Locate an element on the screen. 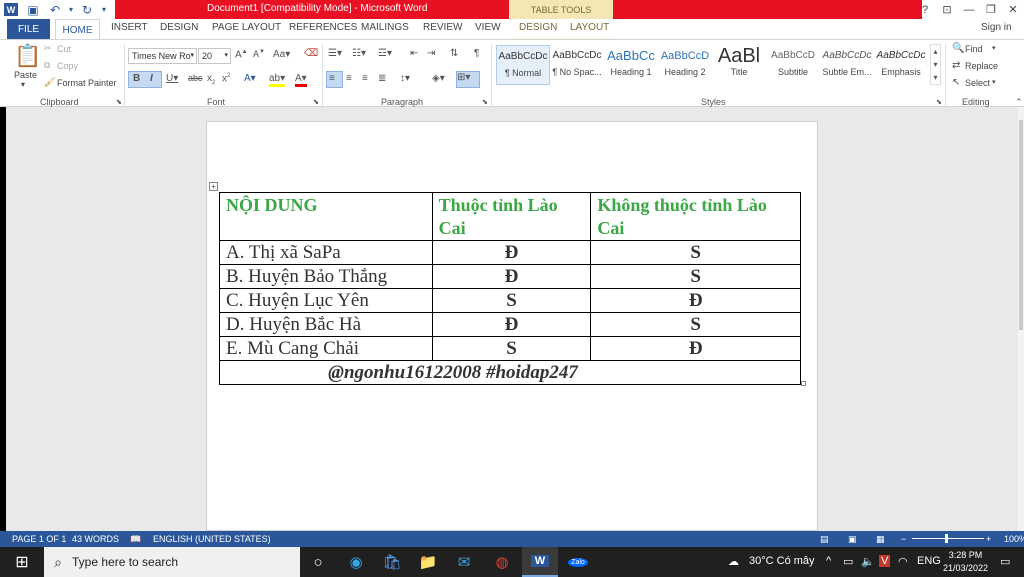  paste-button: Paste is located at coordinates (25, 75).